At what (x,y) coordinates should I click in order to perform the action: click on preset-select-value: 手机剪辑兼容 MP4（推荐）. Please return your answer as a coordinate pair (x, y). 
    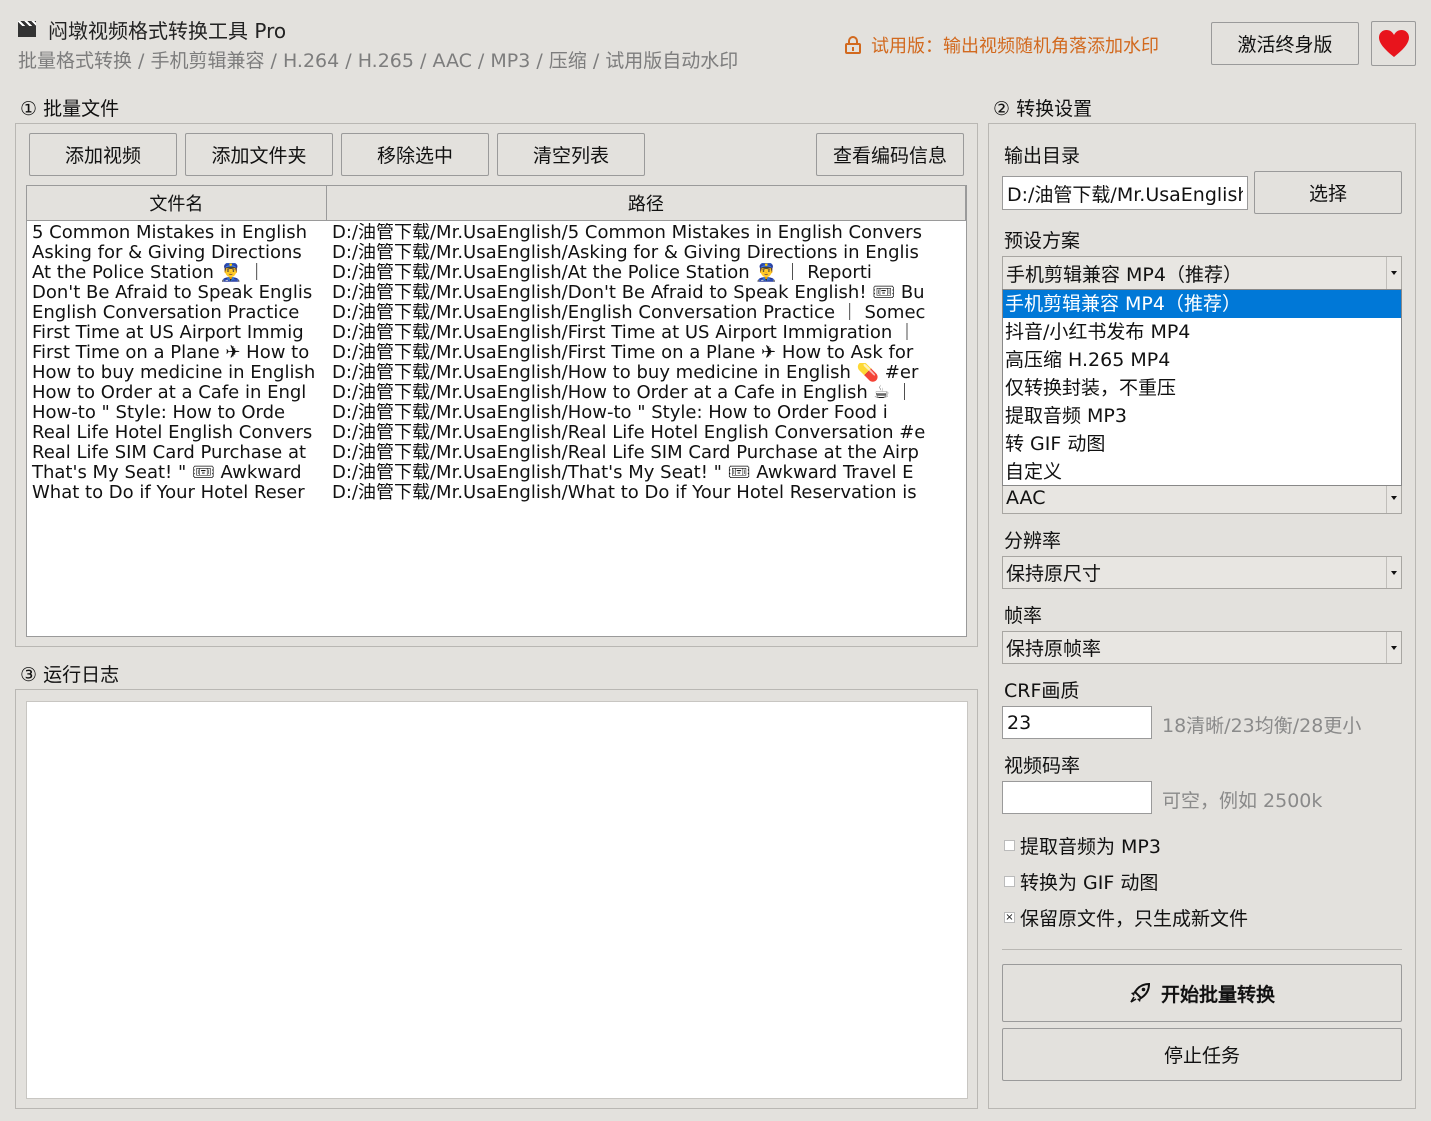
    Looking at the image, I should click on (1124, 274).